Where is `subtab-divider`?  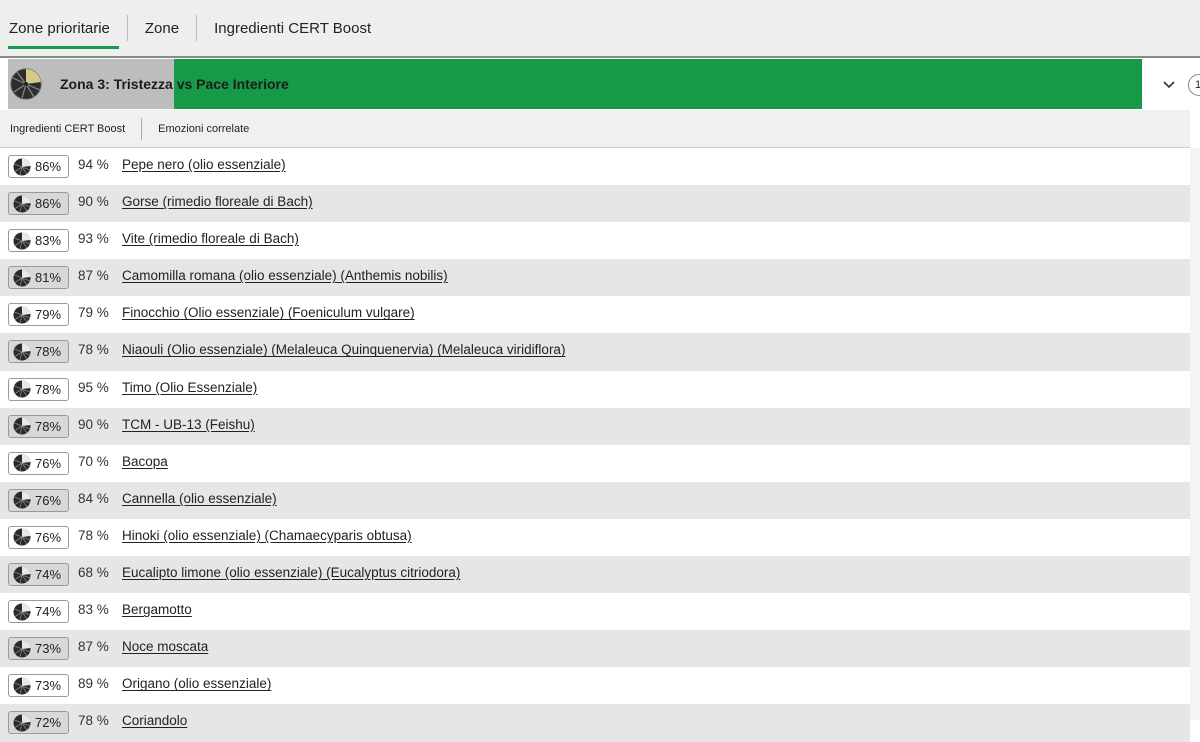 subtab-divider is located at coordinates (142, 128).